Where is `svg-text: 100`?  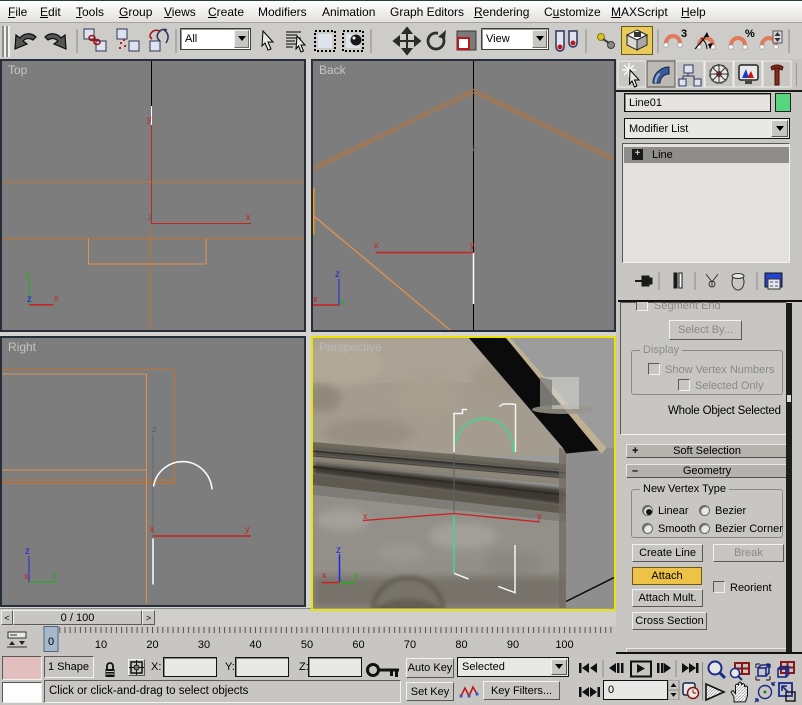 svg-text: 100 is located at coordinates (564, 645).